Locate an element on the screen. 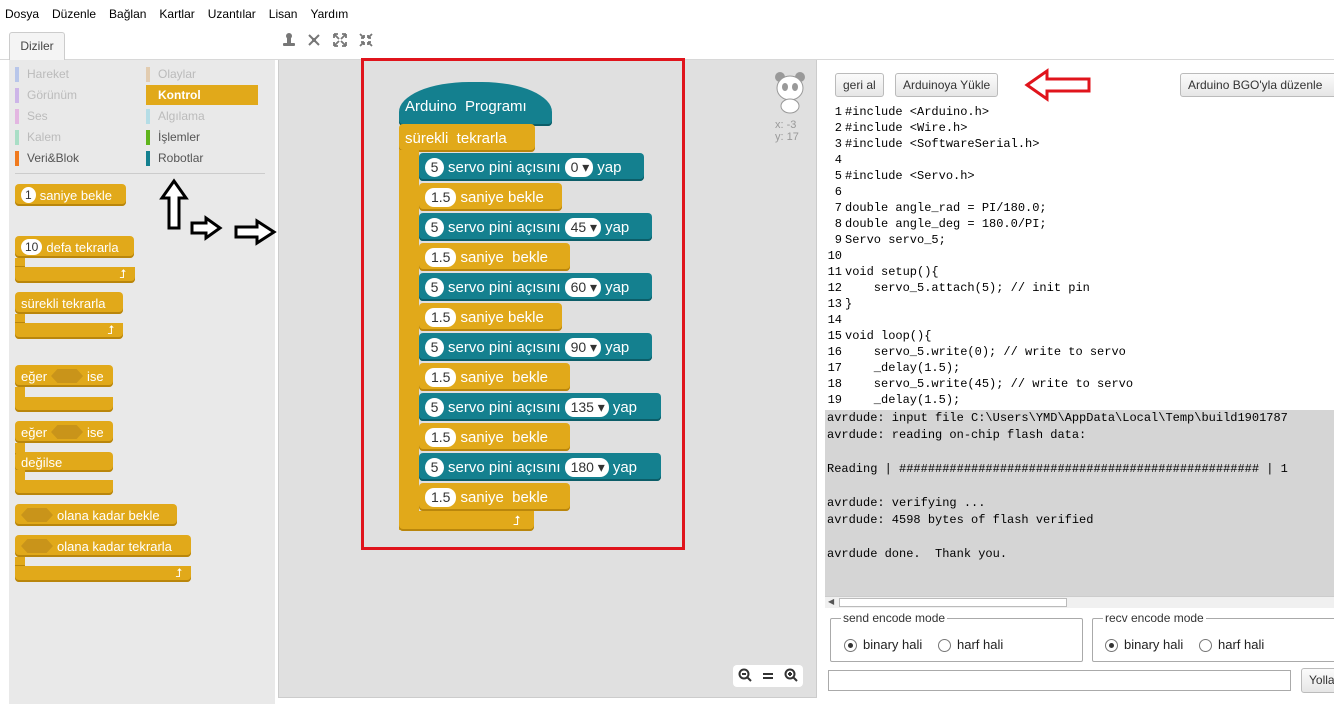 This screenshot has height=704, width=1334. recv-char-radio: harf hali is located at coordinates (1231, 645).